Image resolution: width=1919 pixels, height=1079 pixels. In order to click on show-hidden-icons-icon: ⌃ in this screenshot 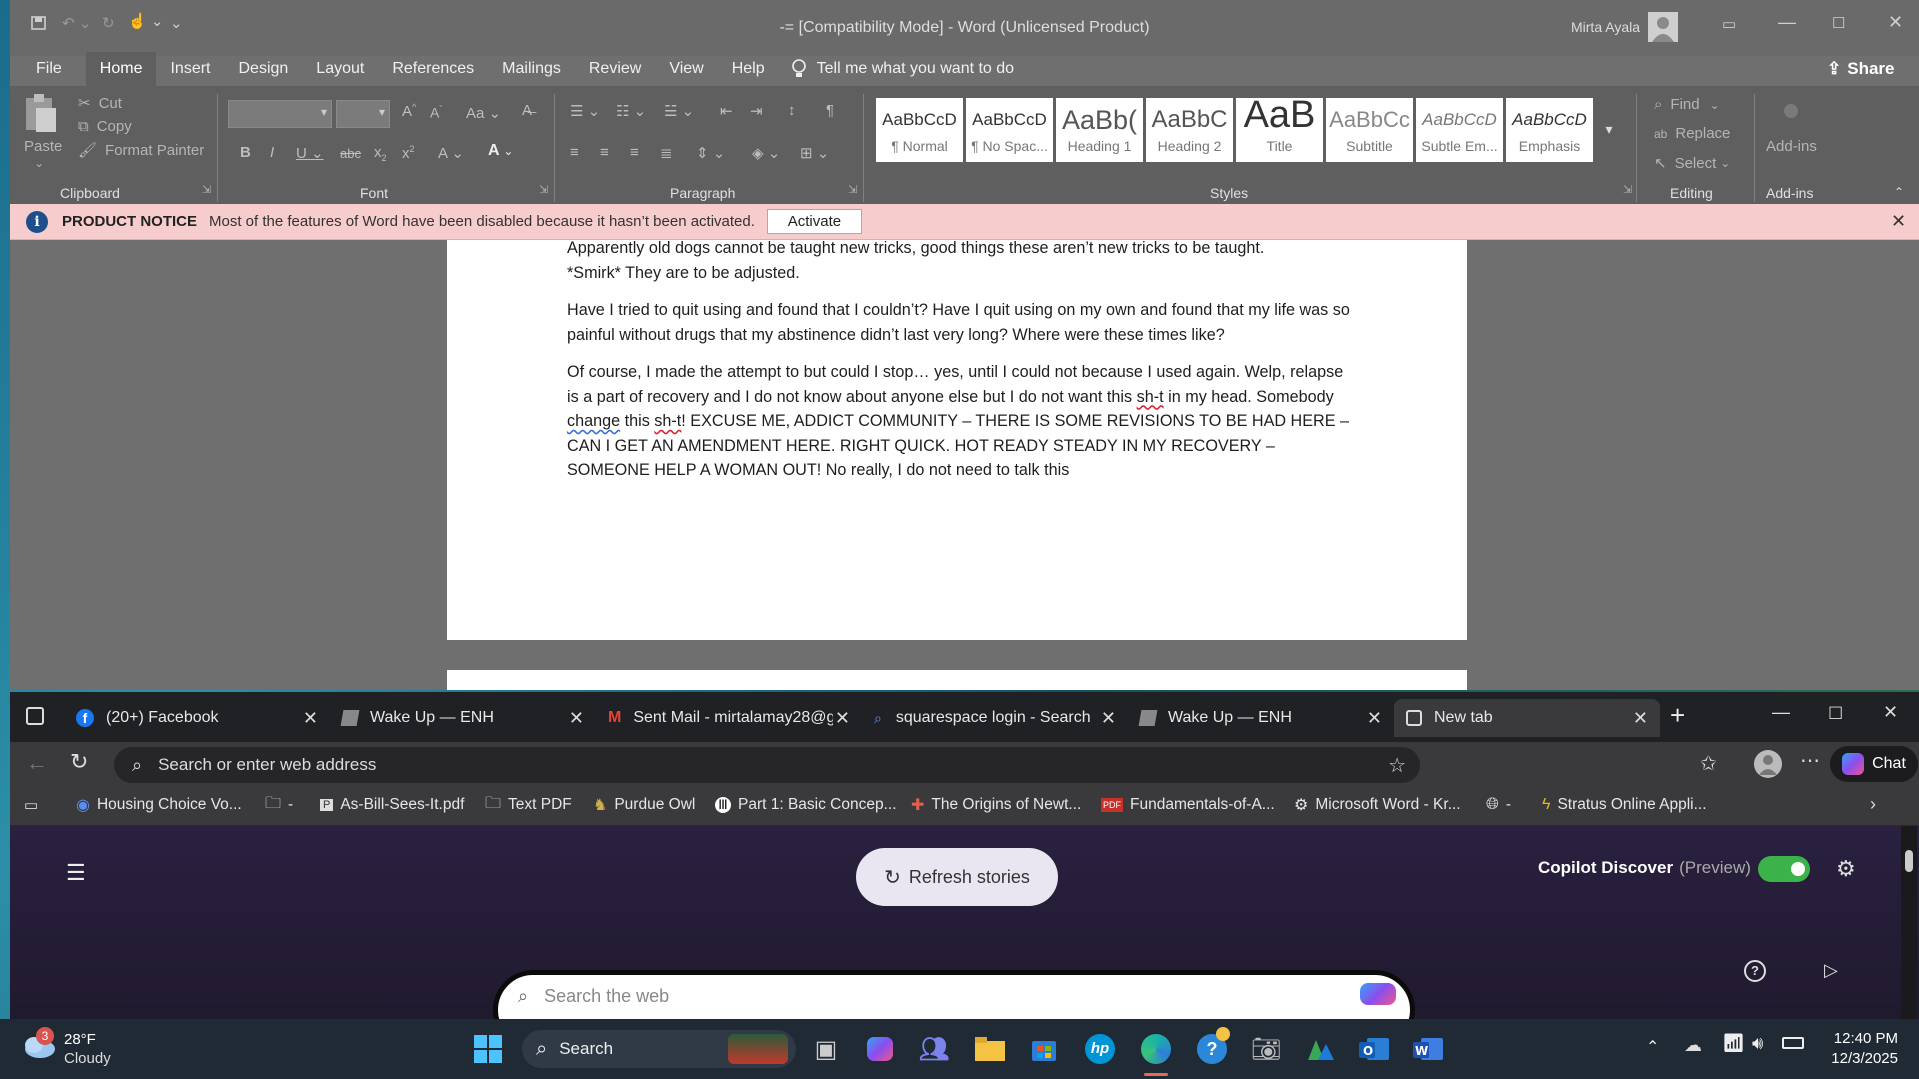, I will do `click(1652, 1047)`.